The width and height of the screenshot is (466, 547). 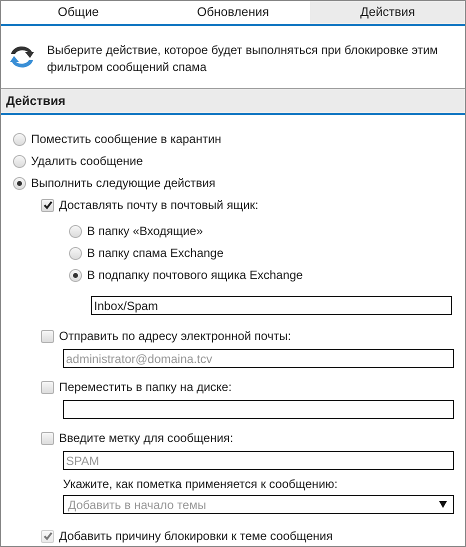 I want to click on radio-label: В подпапку почтового ящика Exchange, so click(x=195, y=275).